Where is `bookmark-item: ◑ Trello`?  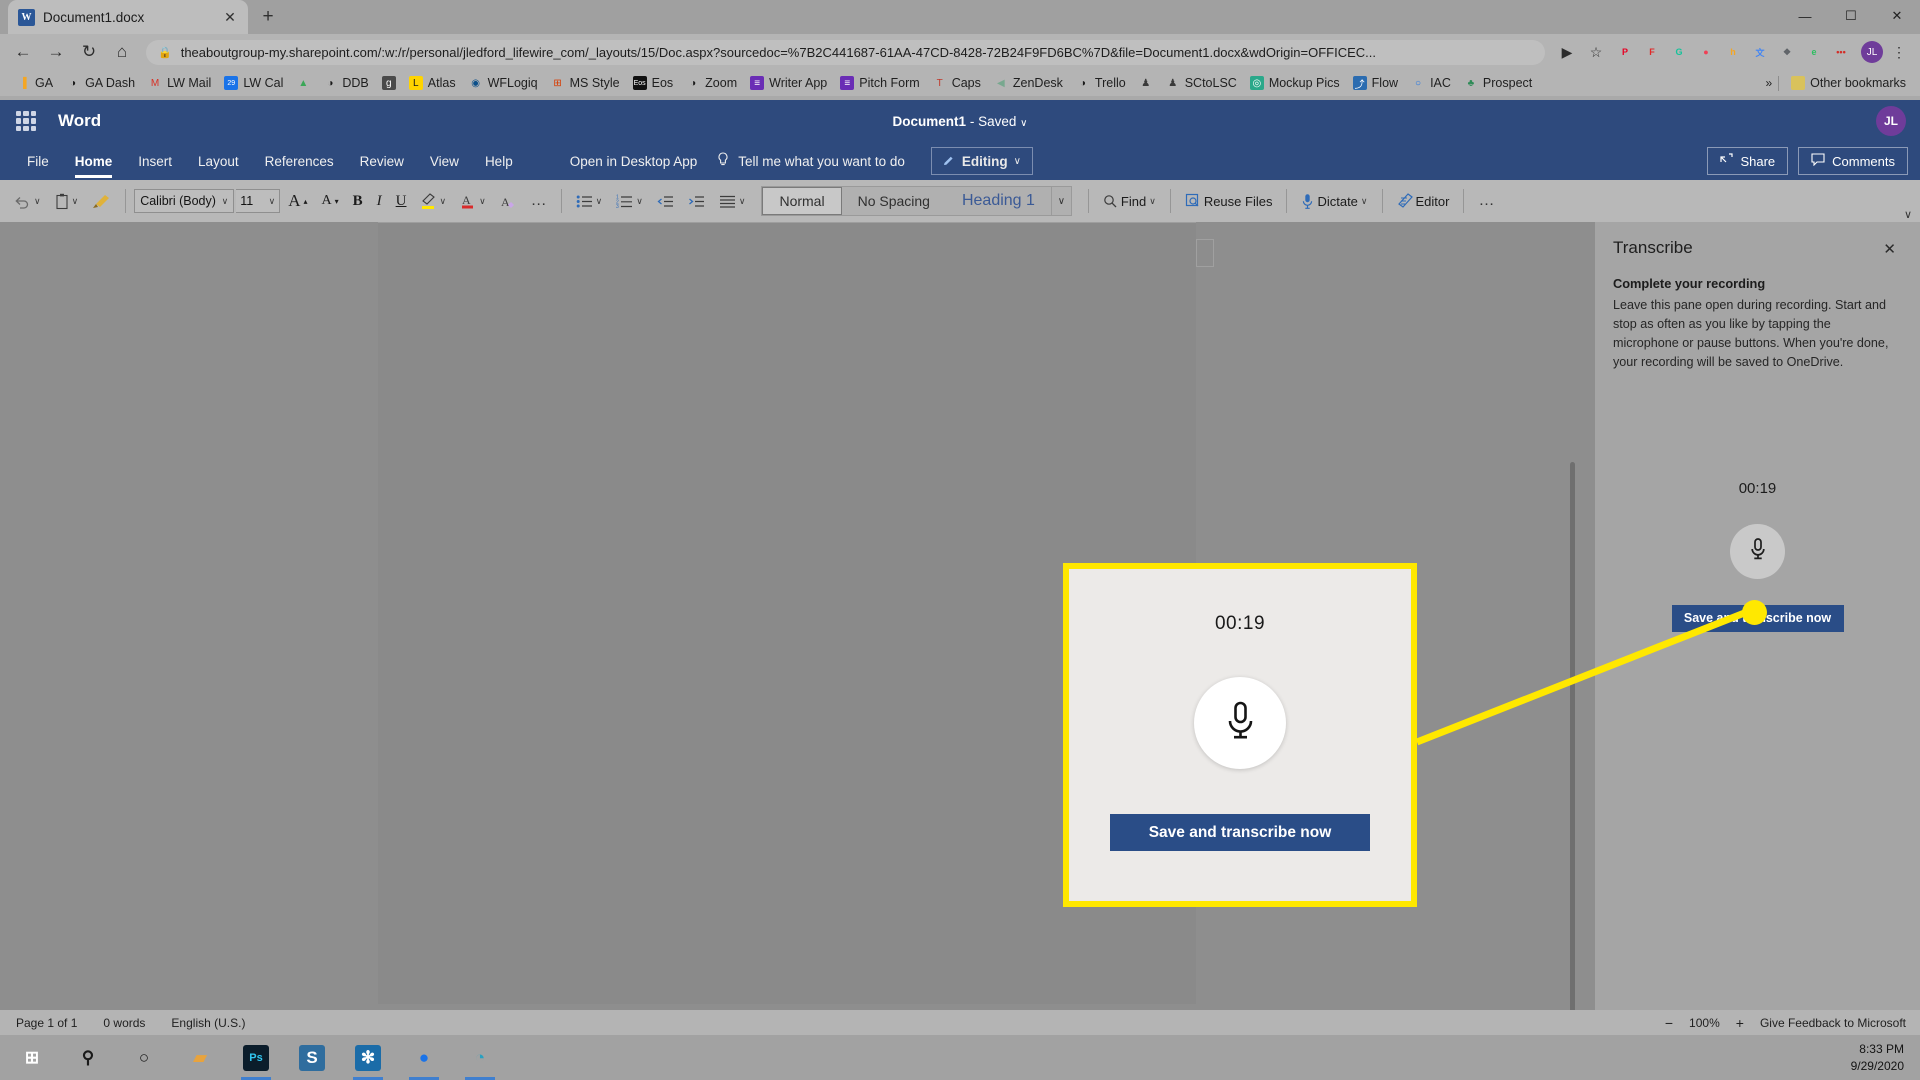 bookmark-item: ◑ Trello is located at coordinates (1101, 83).